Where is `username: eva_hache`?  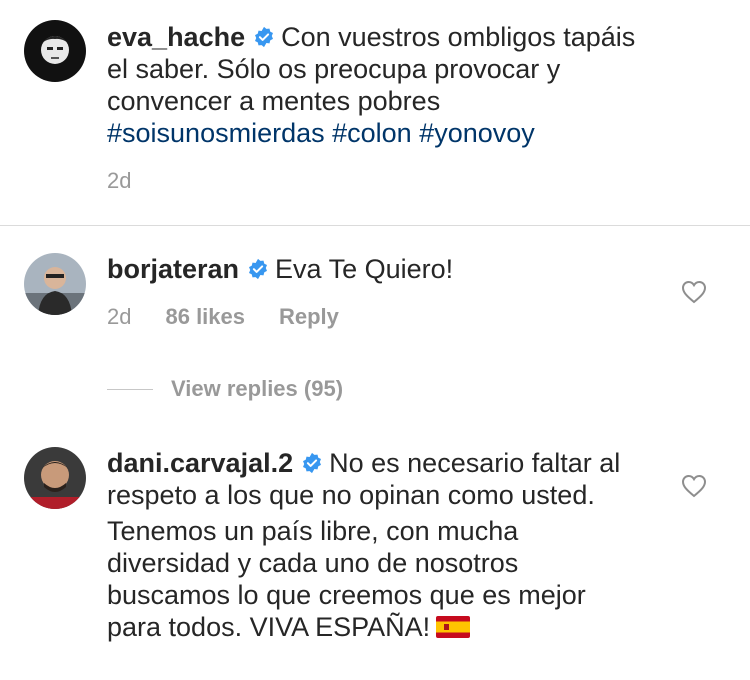
username: eva_hache is located at coordinates (176, 37).